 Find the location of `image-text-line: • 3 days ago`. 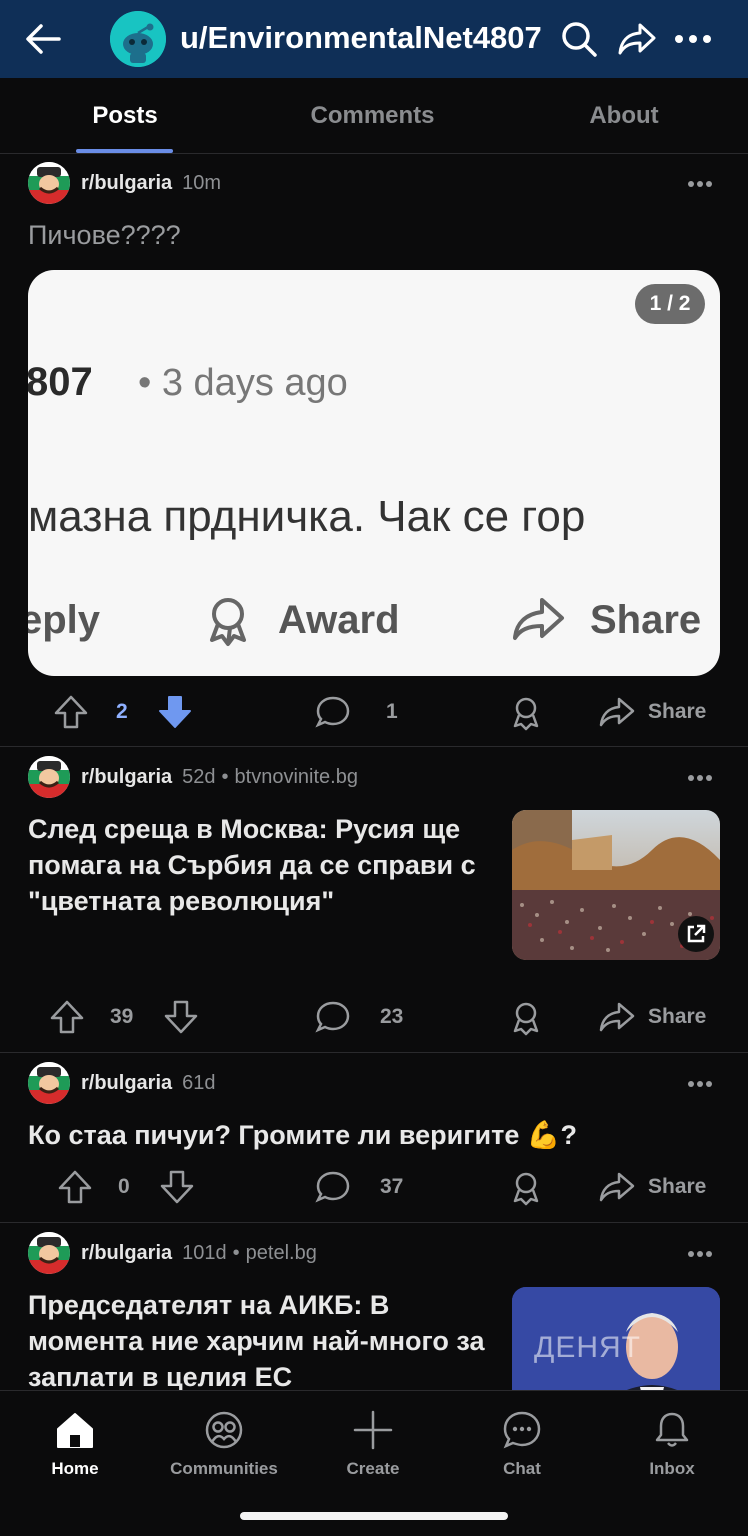

image-text-line: • 3 days ago is located at coordinates (243, 383).